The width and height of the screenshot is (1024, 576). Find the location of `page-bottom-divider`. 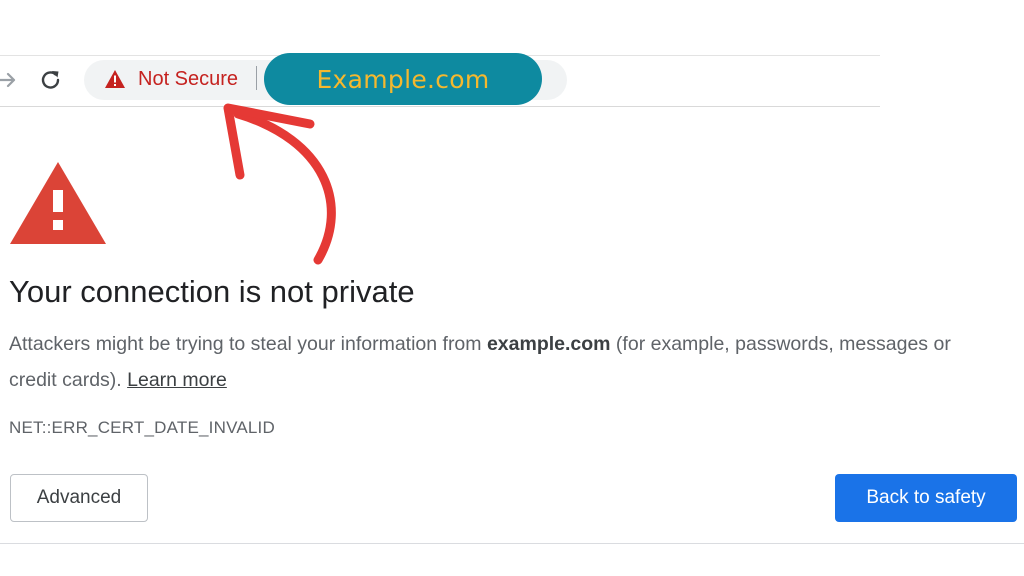

page-bottom-divider is located at coordinates (512, 543).